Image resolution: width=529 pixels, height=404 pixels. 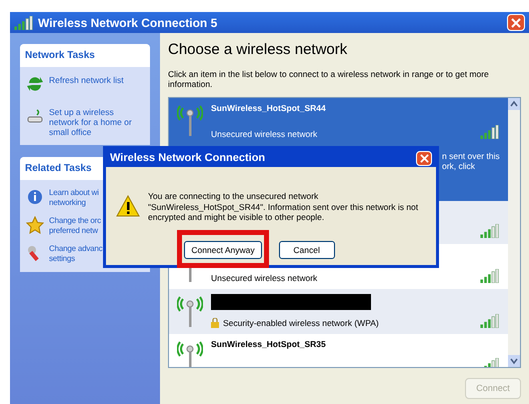 I want to click on dialog-message: You are connecting to the unsecured network "SunWireless_HotSpot_SR44". Information sent over this network is not encrypted and might be visible to other people., so click(x=284, y=206).